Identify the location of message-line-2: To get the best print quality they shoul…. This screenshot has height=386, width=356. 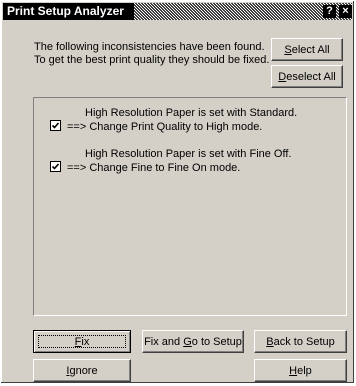
(152, 60).